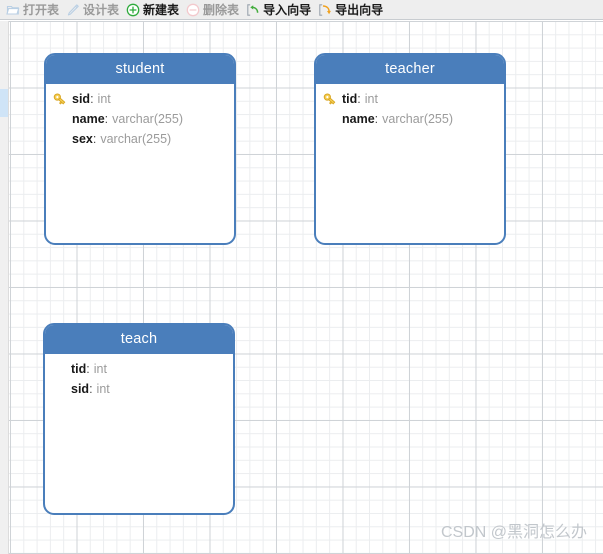 Image resolution: width=603 pixels, height=554 pixels. Describe the element at coordinates (13, 10) in the screenshot. I see `folder-open-icon` at that location.